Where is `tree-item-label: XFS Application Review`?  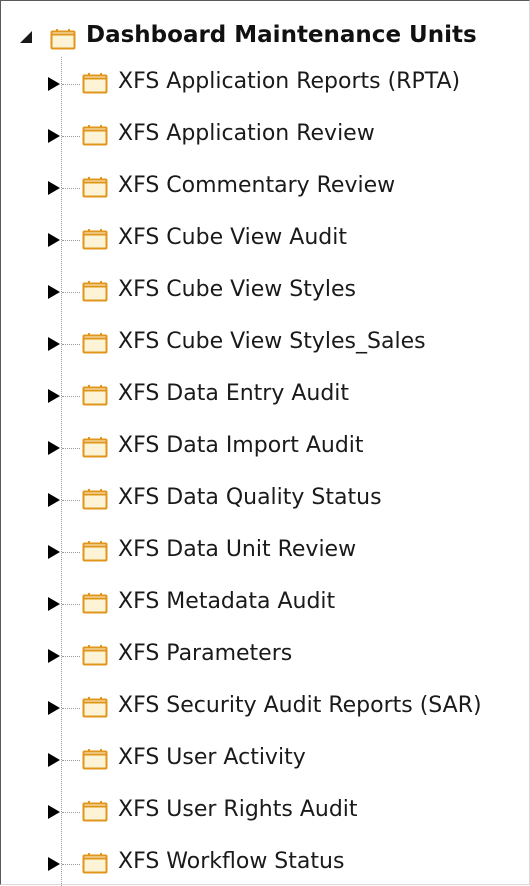 tree-item-label: XFS Application Review is located at coordinates (246, 133).